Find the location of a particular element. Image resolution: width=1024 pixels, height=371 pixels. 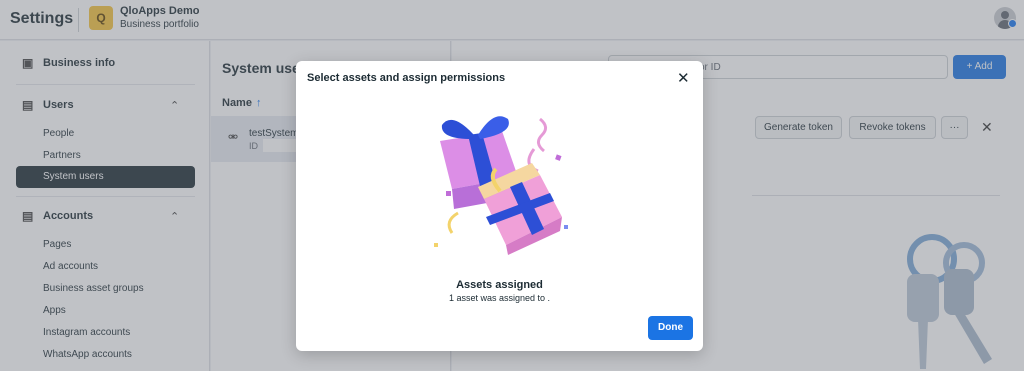

assets-assigned-message: 1 asset was assigned to . is located at coordinates (499, 298).